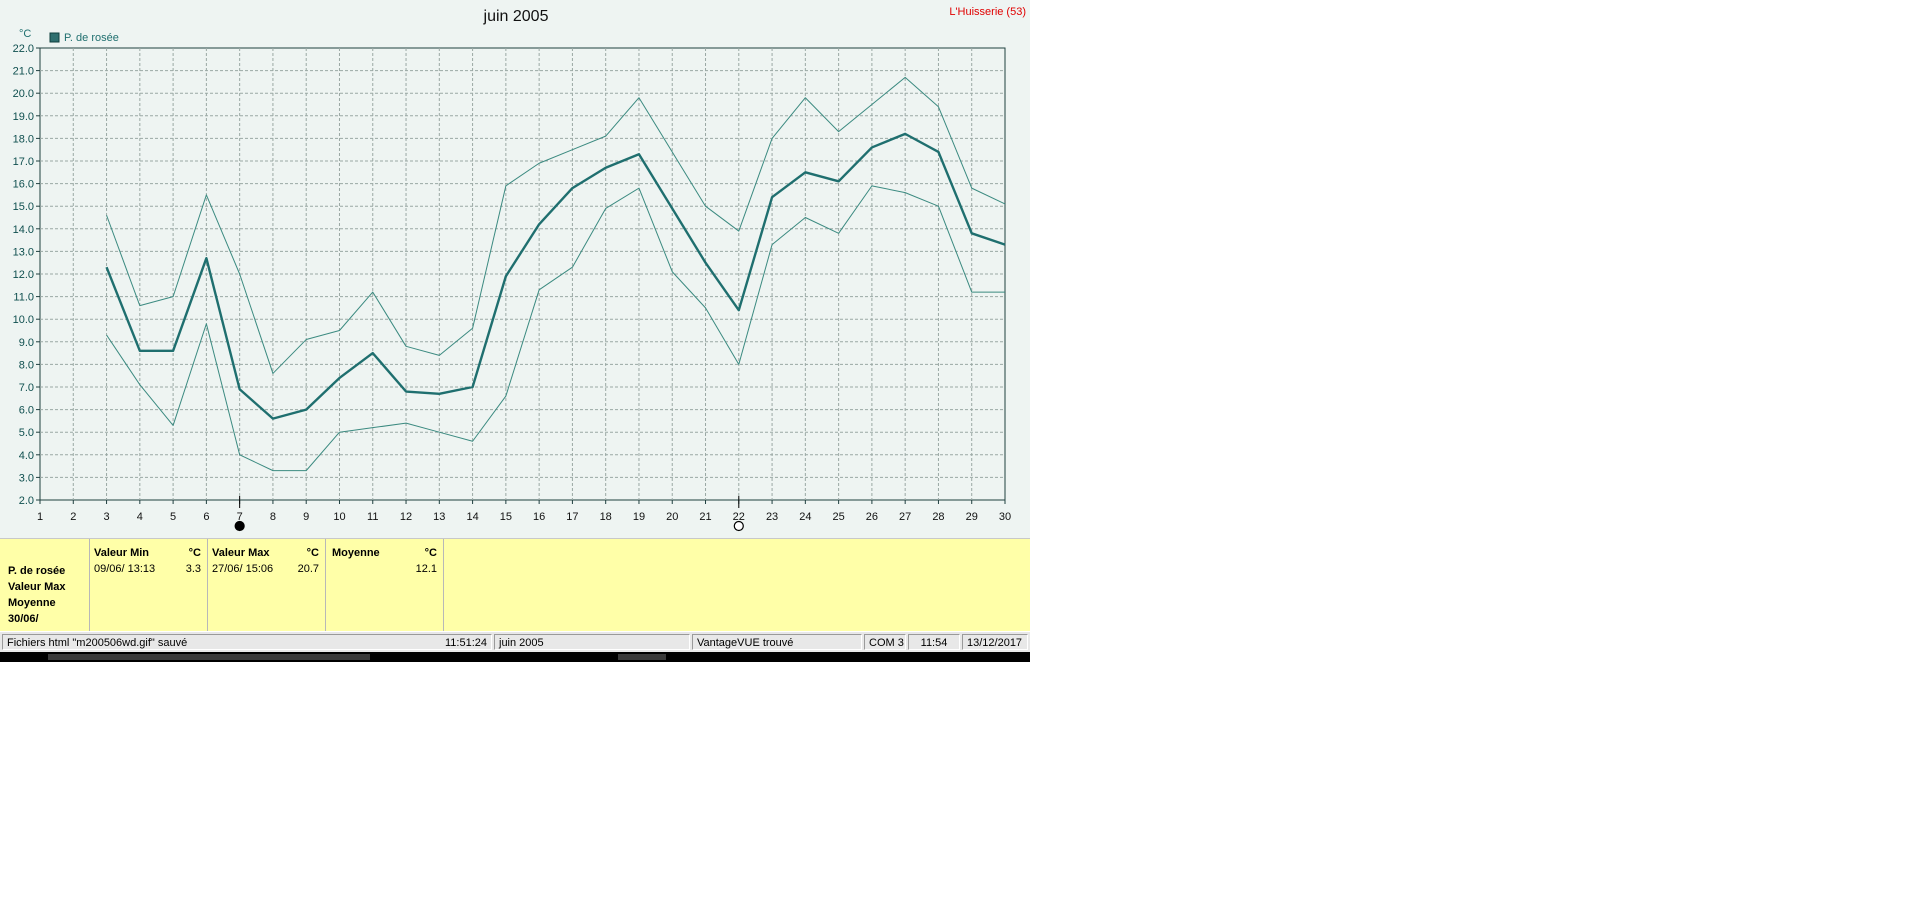 Image resolution: width=1920 pixels, height=901 pixels. I want to click on x-tick-label: 2, so click(73, 517).